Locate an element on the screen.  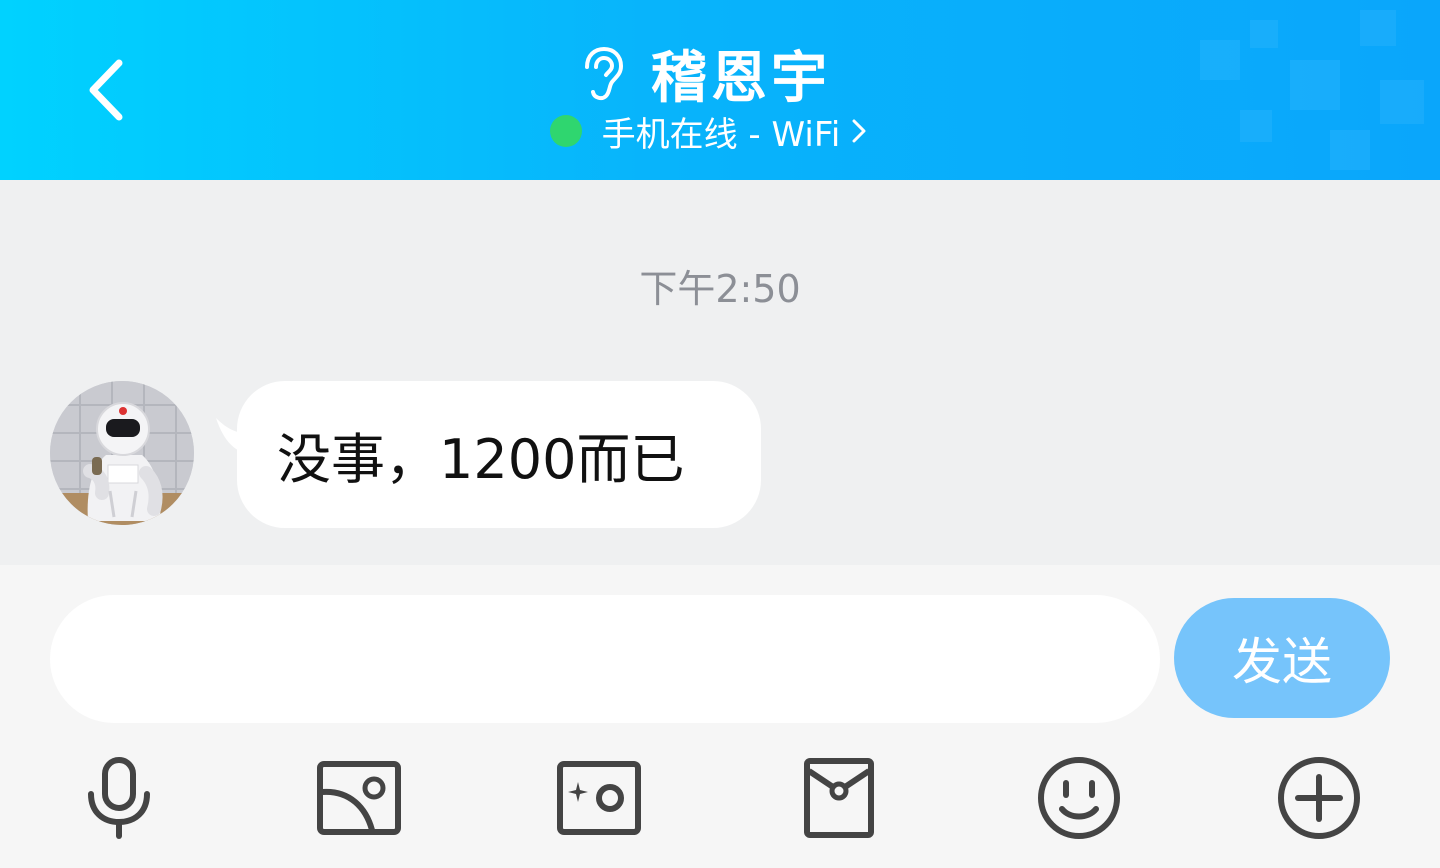
astronaut-avatar-image is located at coordinates (122, 453).